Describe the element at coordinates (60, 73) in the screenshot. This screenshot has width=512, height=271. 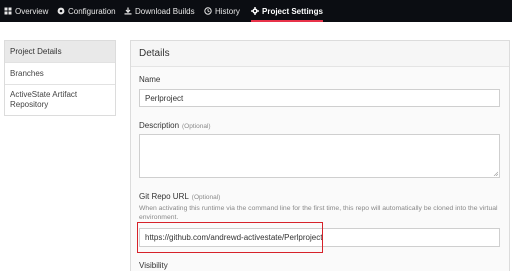
I see `sidebar-item-branches: Branches` at that location.